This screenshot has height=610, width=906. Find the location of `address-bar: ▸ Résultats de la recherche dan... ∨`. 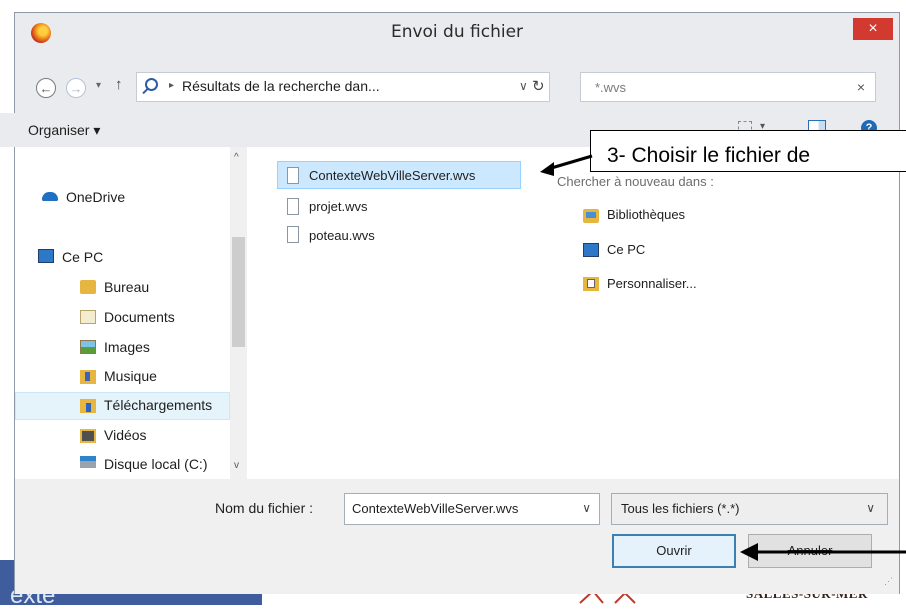

address-bar: ▸ Résultats de la recherche dan... ∨ is located at coordinates (343, 87).